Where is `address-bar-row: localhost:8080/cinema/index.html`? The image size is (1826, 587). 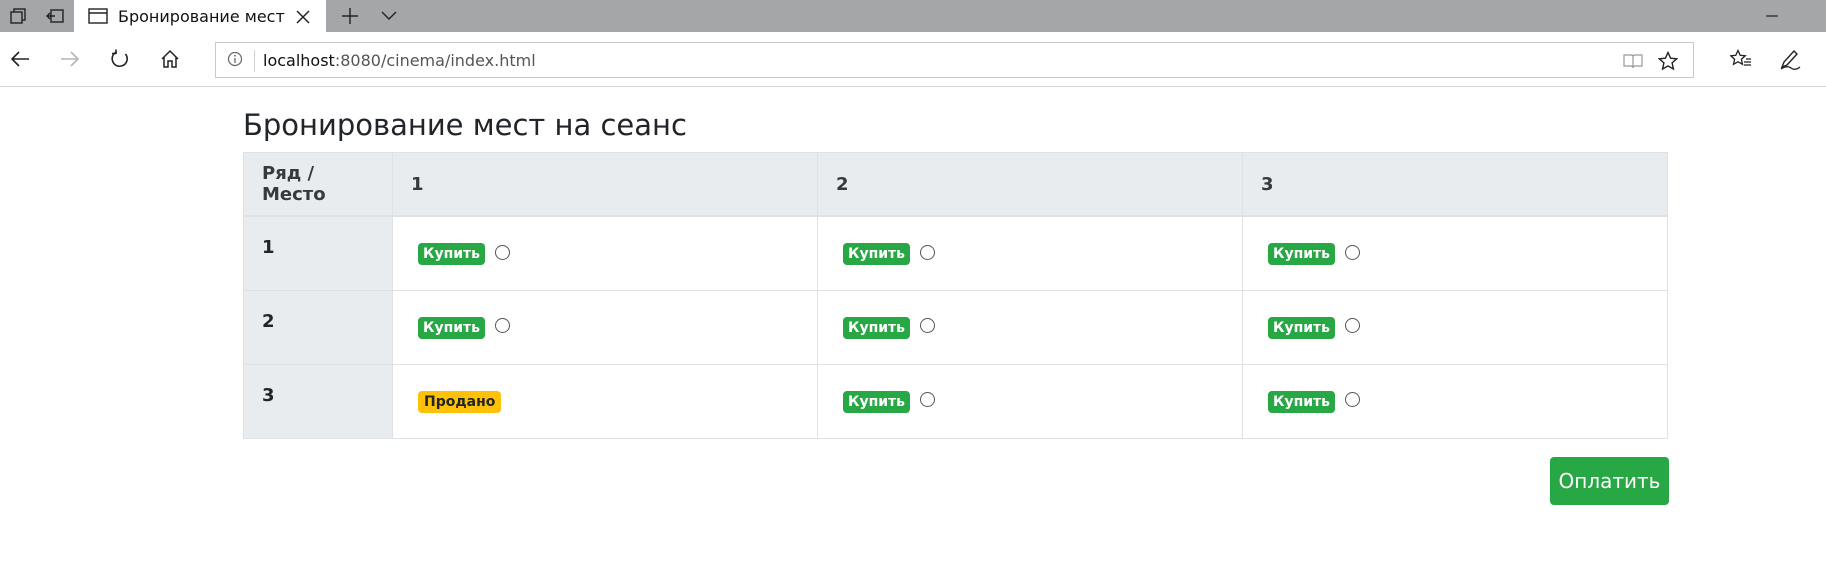
address-bar-row: localhost:8080/cinema/index.html is located at coordinates (913, 59).